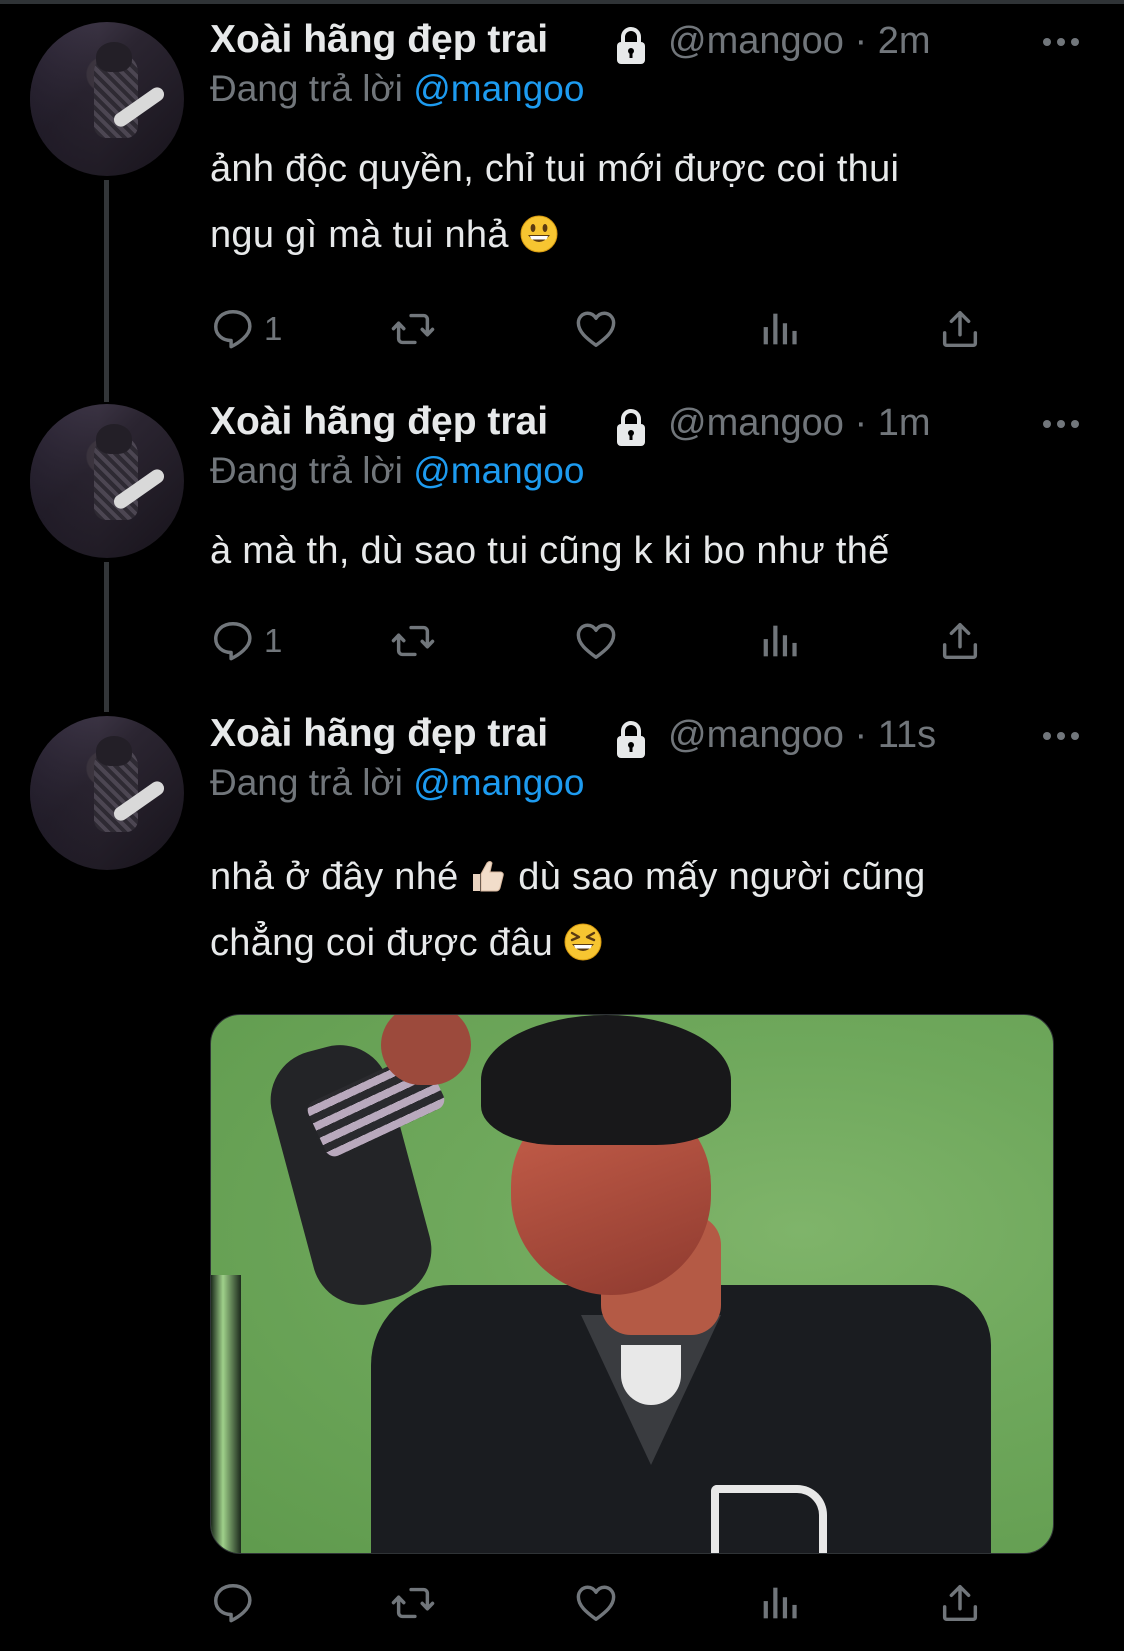 This screenshot has width=1124, height=1651. Describe the element at coordinates (550, 551) in the screenshot. I see `tweet-text: à mà th, dù sao tui cũng k ki bo như thế` at that location.